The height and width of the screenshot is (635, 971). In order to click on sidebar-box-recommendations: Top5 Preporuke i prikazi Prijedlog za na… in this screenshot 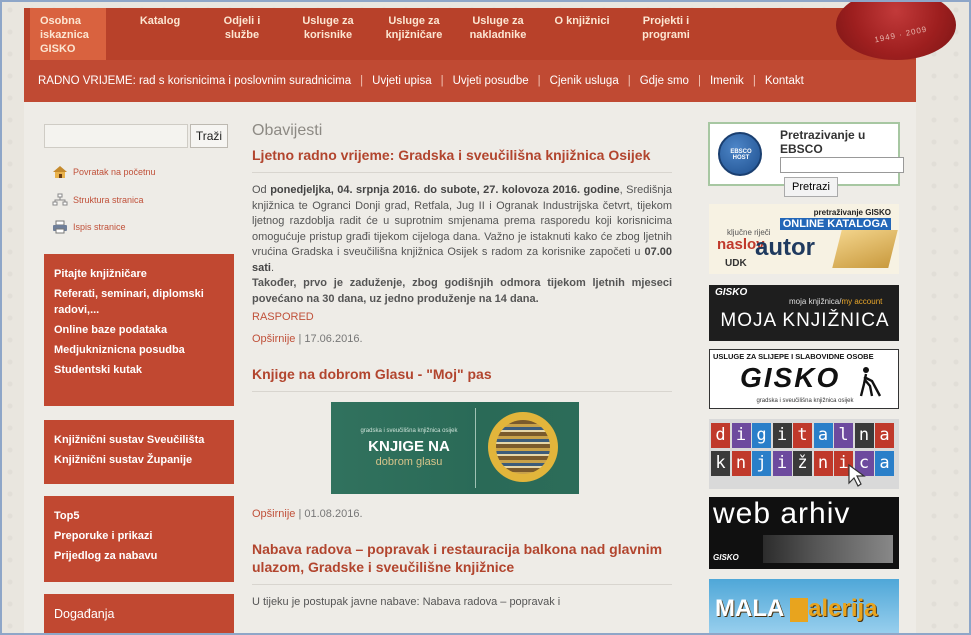, I will do `click(139, 539)`.